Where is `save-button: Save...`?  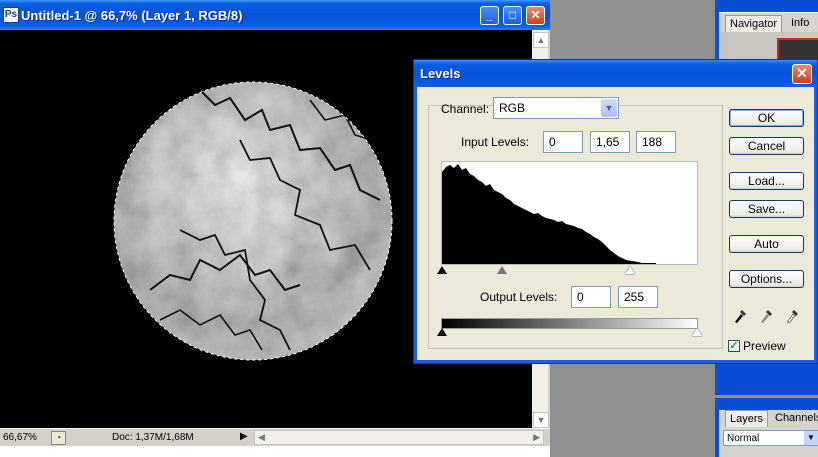 save-button: Save... is located at coordinates (766, 209).